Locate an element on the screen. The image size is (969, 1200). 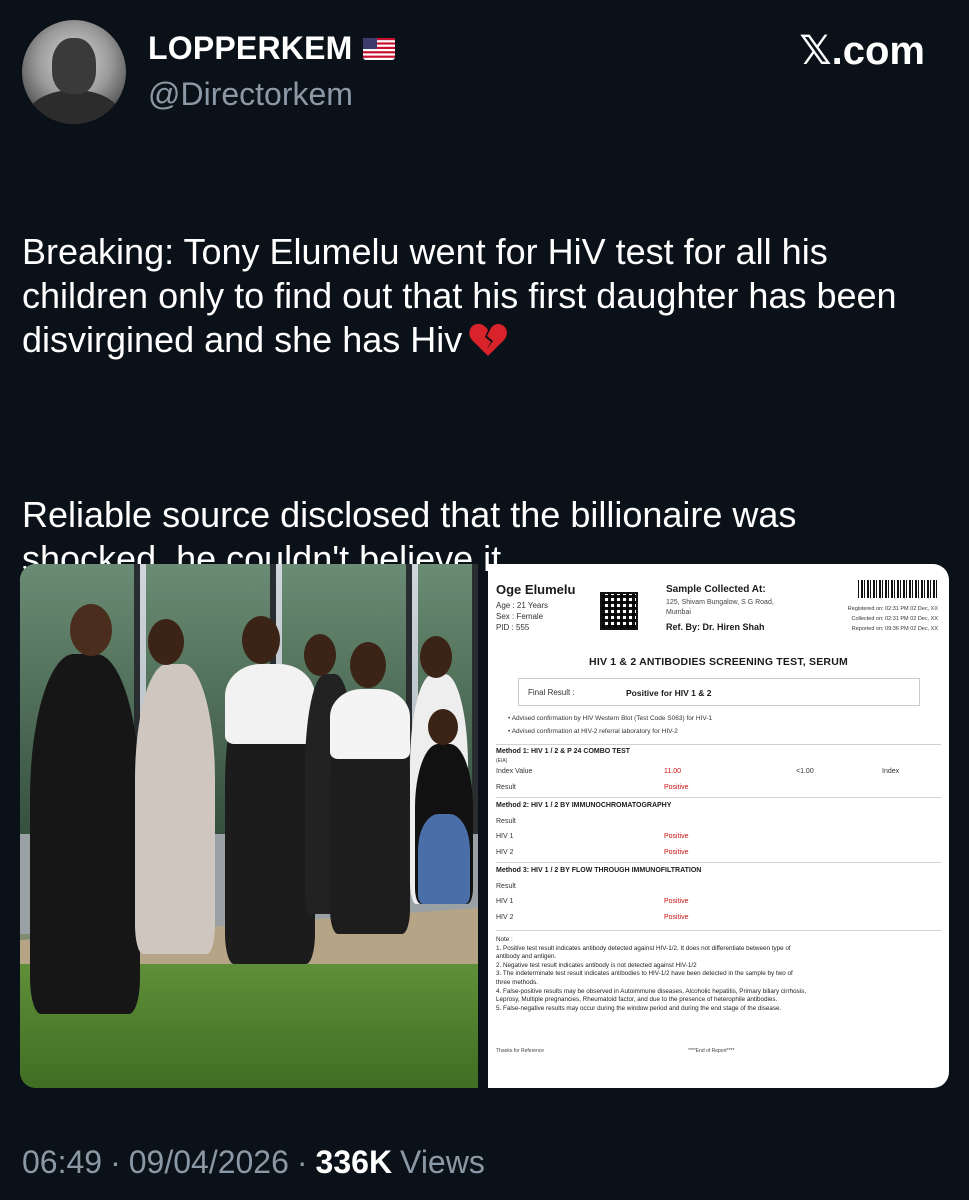
method-1-heading: Method 1: HIV 1 / 2 & P 24 COMBO TEST is located at coordinates (563, 751).